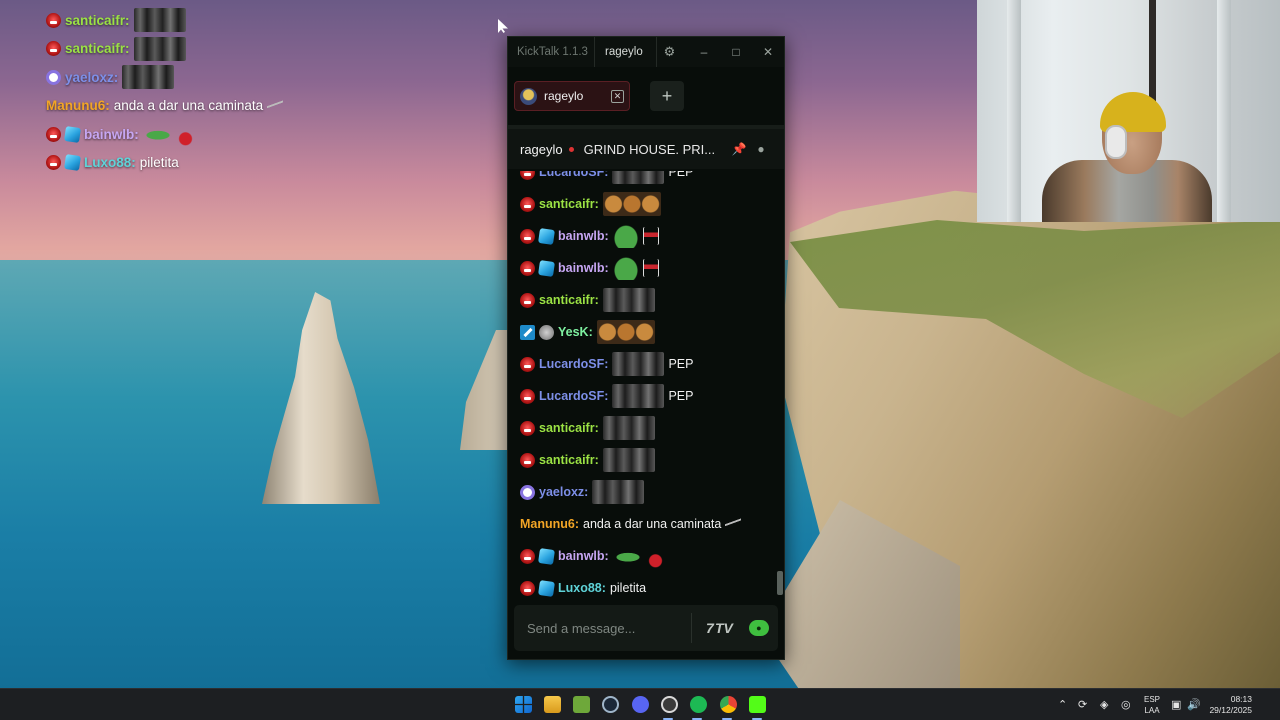 This screenshot has width=1280, height=720. I want to click on pin-icon: 📌, so click(739, 149).